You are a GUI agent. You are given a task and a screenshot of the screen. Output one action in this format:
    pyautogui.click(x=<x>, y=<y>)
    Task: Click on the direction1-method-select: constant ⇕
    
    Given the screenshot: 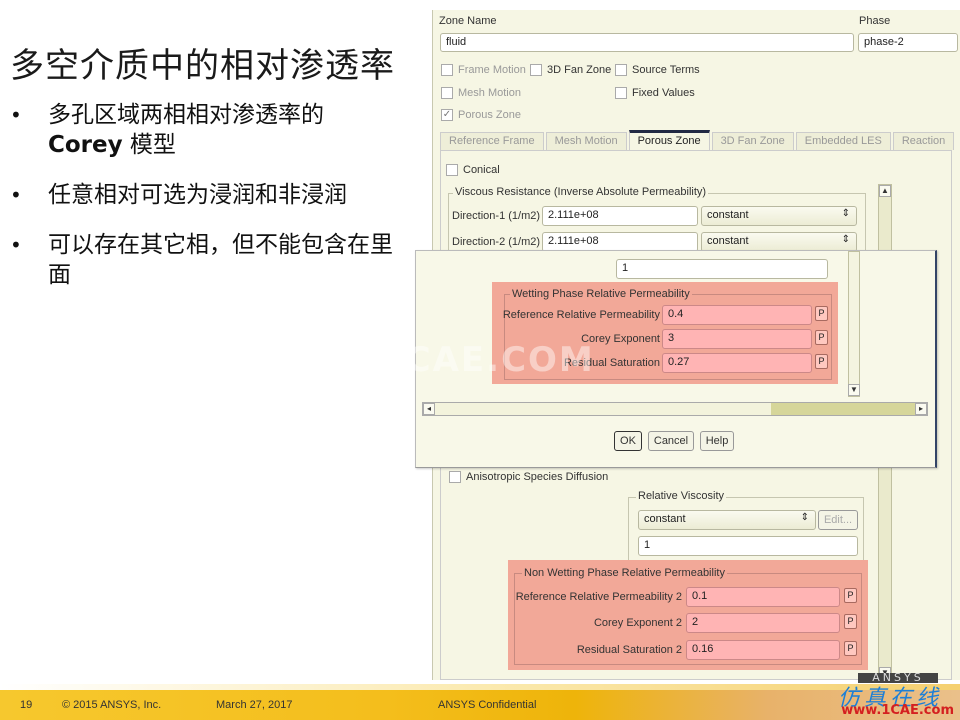 What is the action you would take?
    pyautogui.click(x=779, y=216)
    